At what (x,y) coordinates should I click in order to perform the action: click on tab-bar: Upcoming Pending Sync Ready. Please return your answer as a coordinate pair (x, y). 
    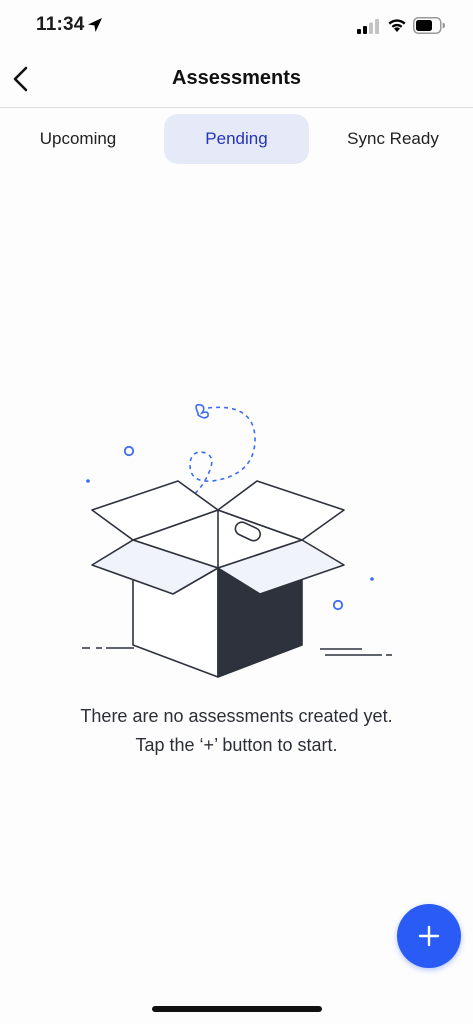
    Looking at the image, I should click on (236, 139).